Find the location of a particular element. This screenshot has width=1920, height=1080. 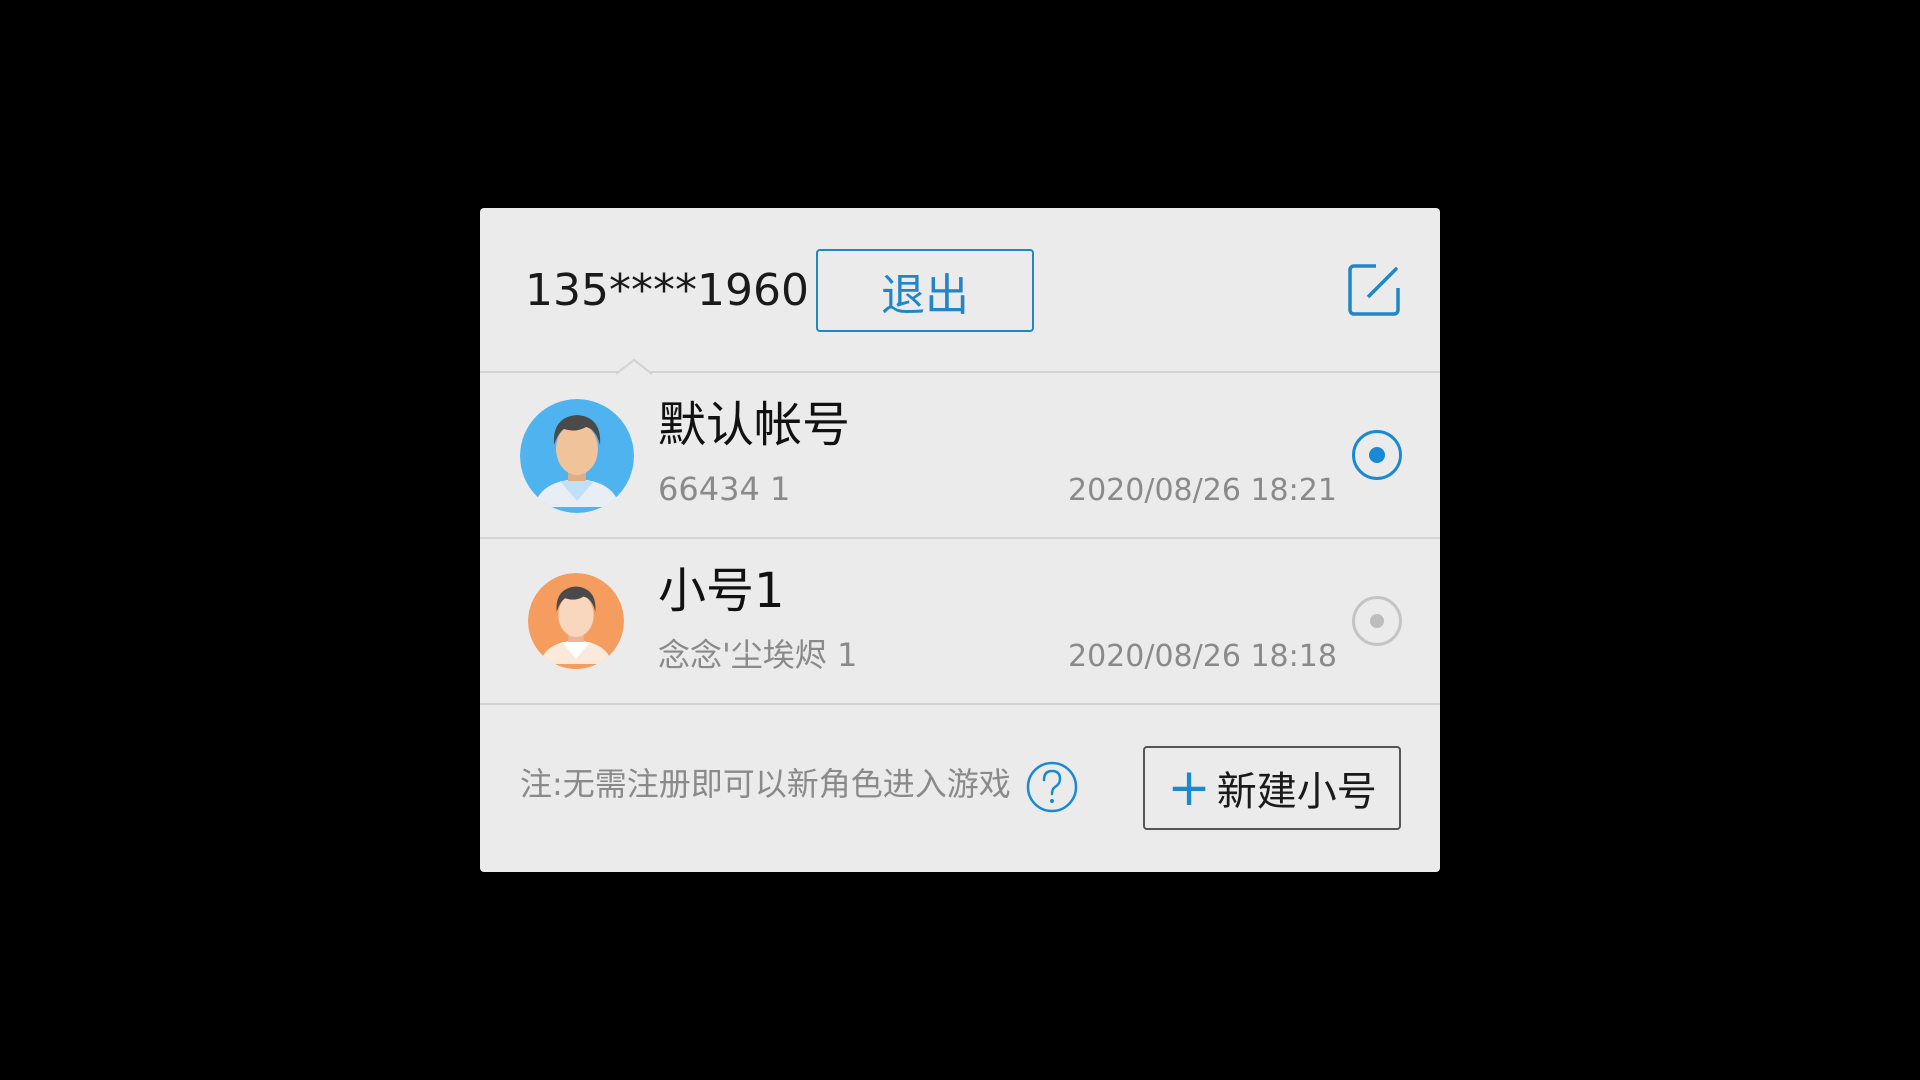

account-id: 66434 1 is located at coordinates (724, 489).